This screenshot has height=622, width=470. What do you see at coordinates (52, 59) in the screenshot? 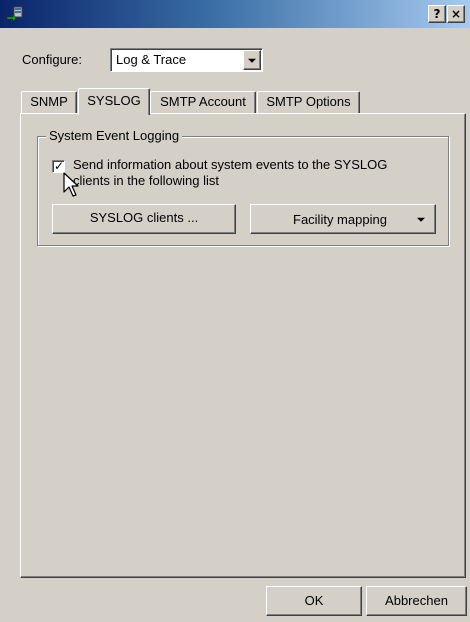
I see `configure-label: Configure:` at bounding box center [52, 59].